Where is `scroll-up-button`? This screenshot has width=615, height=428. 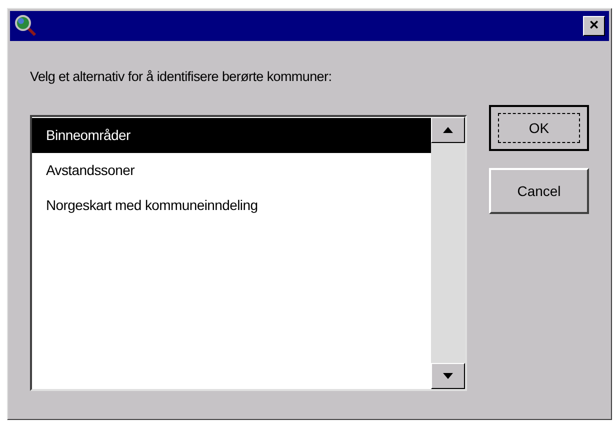 scroll-up-button is located at coordinates (448, 130).